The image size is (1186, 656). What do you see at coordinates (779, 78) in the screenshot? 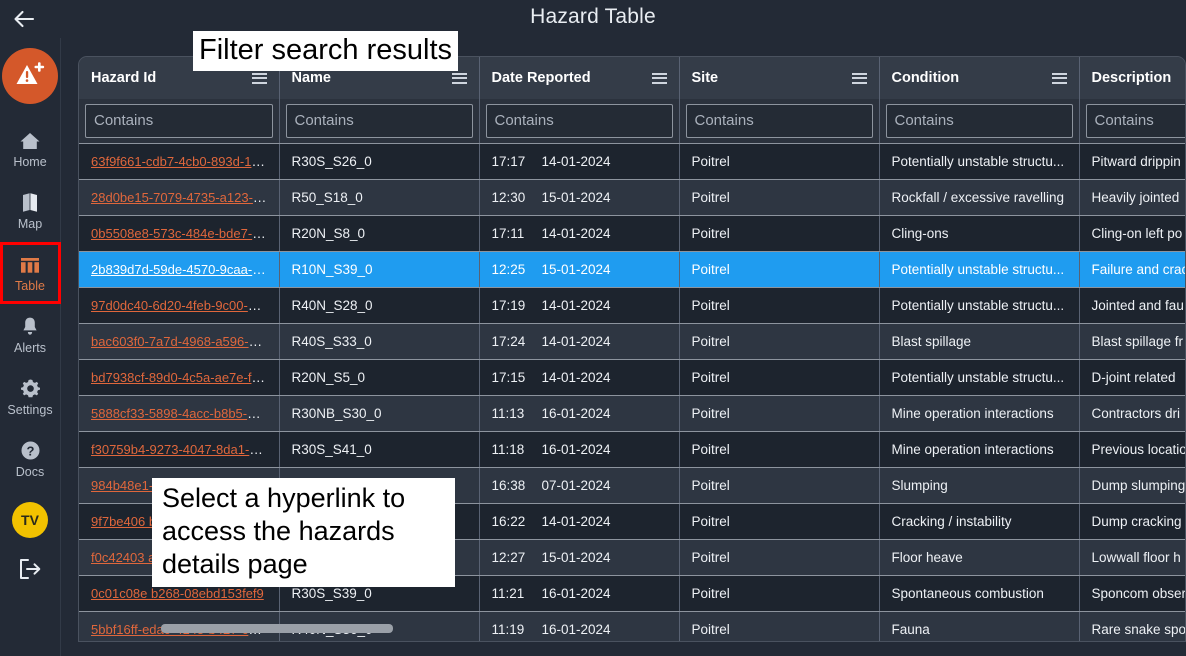
I see `column-header-site: Site` at bounding box center [779, 78].